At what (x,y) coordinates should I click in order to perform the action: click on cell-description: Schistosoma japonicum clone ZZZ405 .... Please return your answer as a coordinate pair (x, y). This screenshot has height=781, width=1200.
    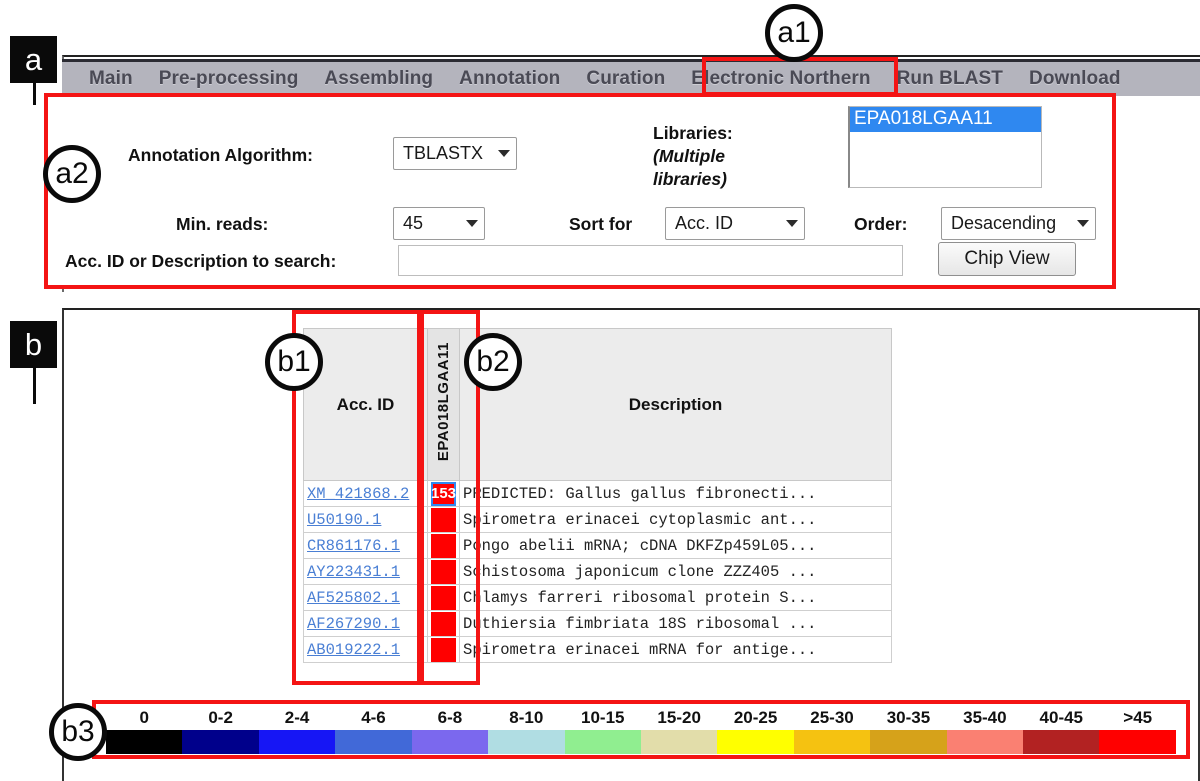
    Looking at the image, I should click on (676, 571).